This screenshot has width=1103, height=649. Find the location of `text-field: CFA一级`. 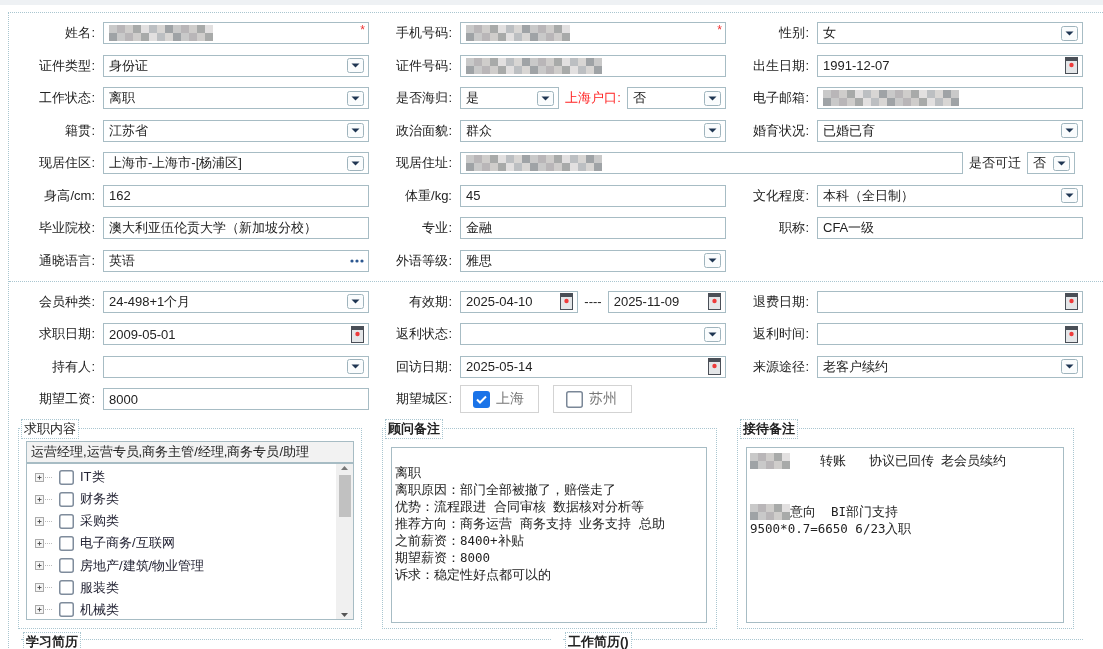

text-field: CFA一级 is located at coordinates (950, 228).